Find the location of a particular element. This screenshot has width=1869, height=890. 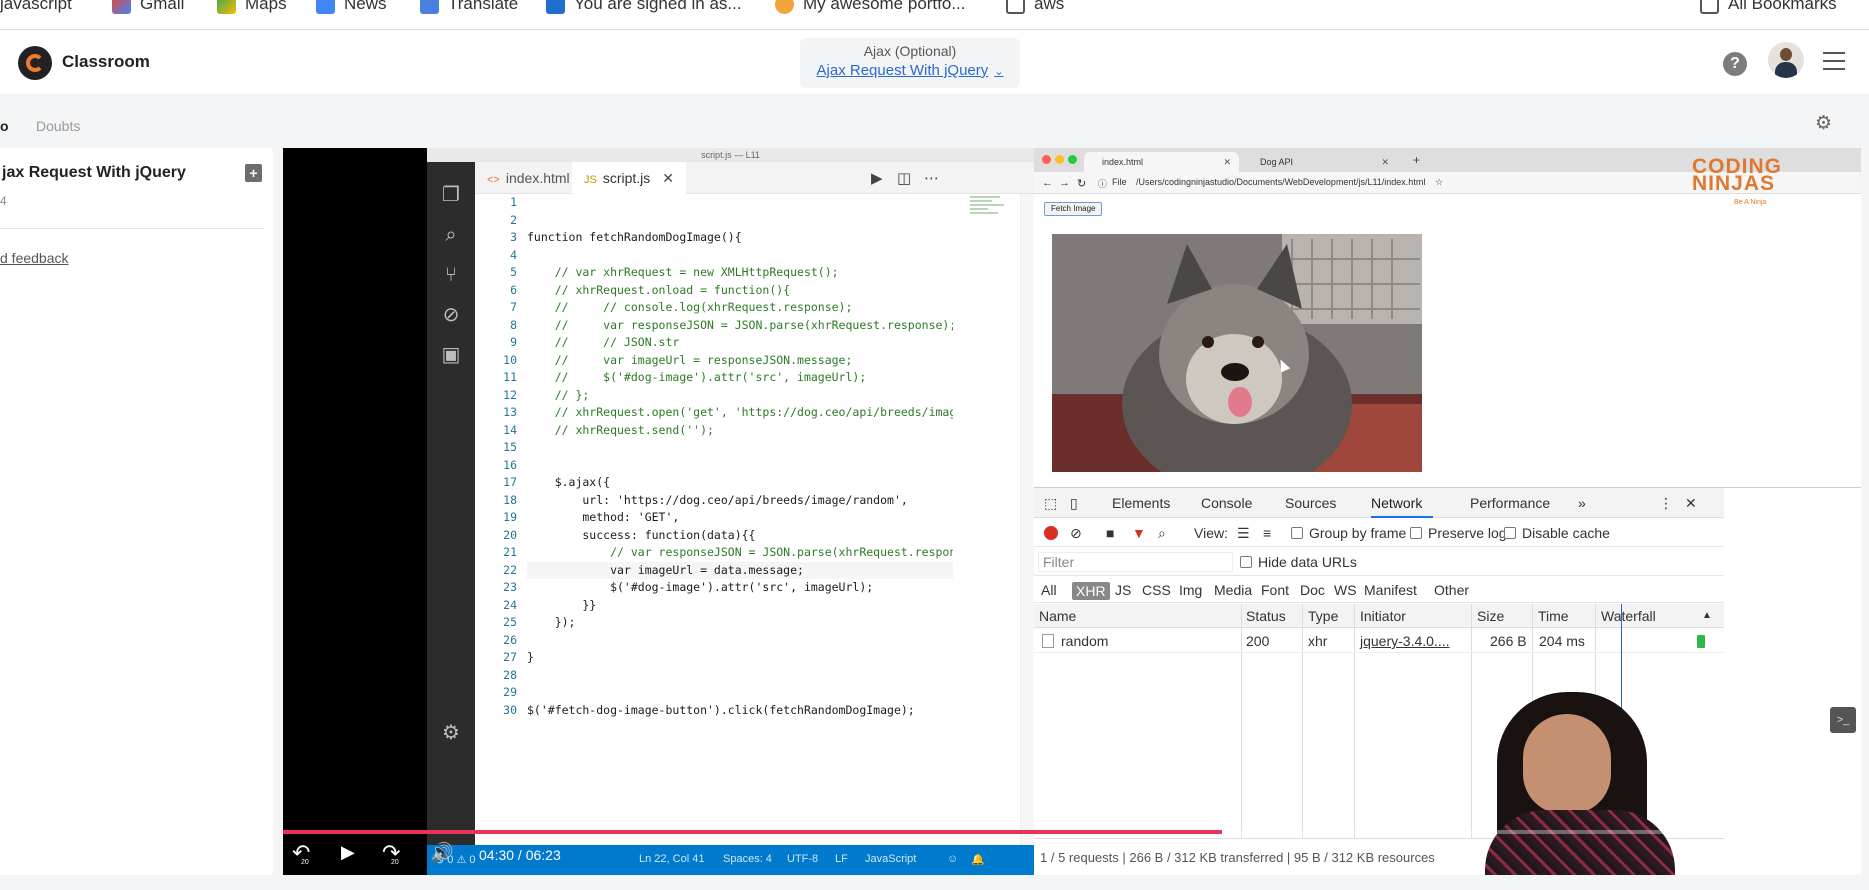

type-img: Img is located at coordinates (1191, 590).